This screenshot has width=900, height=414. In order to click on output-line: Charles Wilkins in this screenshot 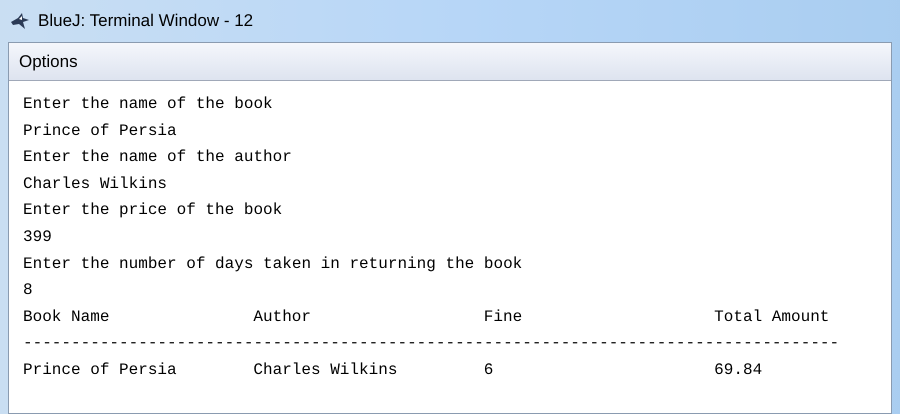, I will do `click(95, 184)`.